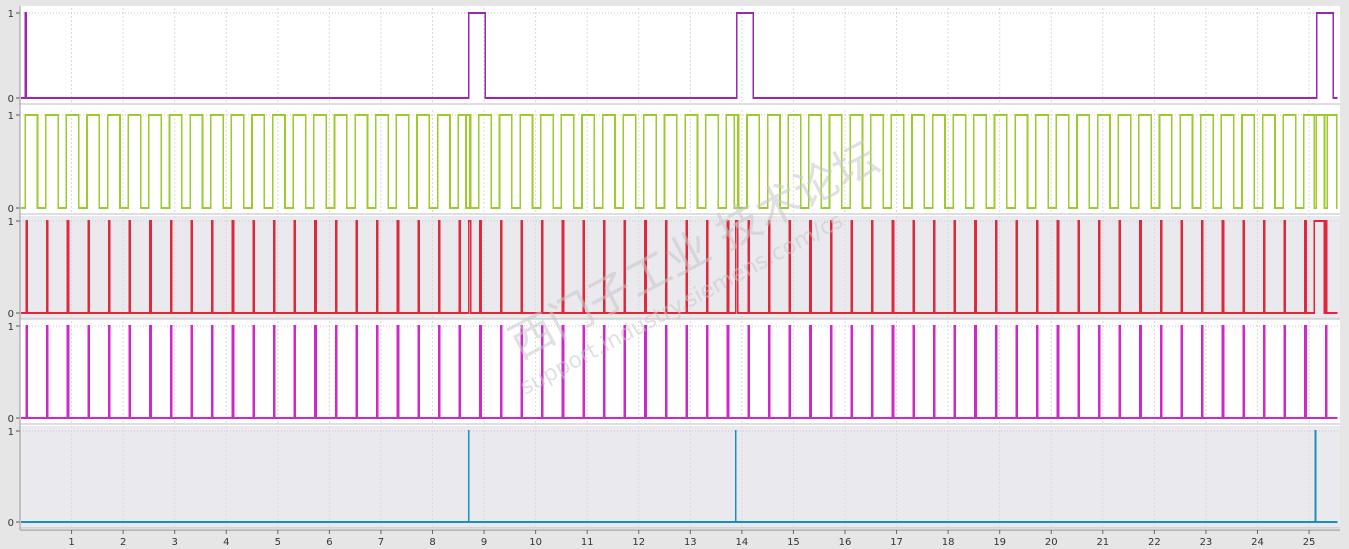  I want to click on panel-3-ytick-1: 1, so click(11, 222).